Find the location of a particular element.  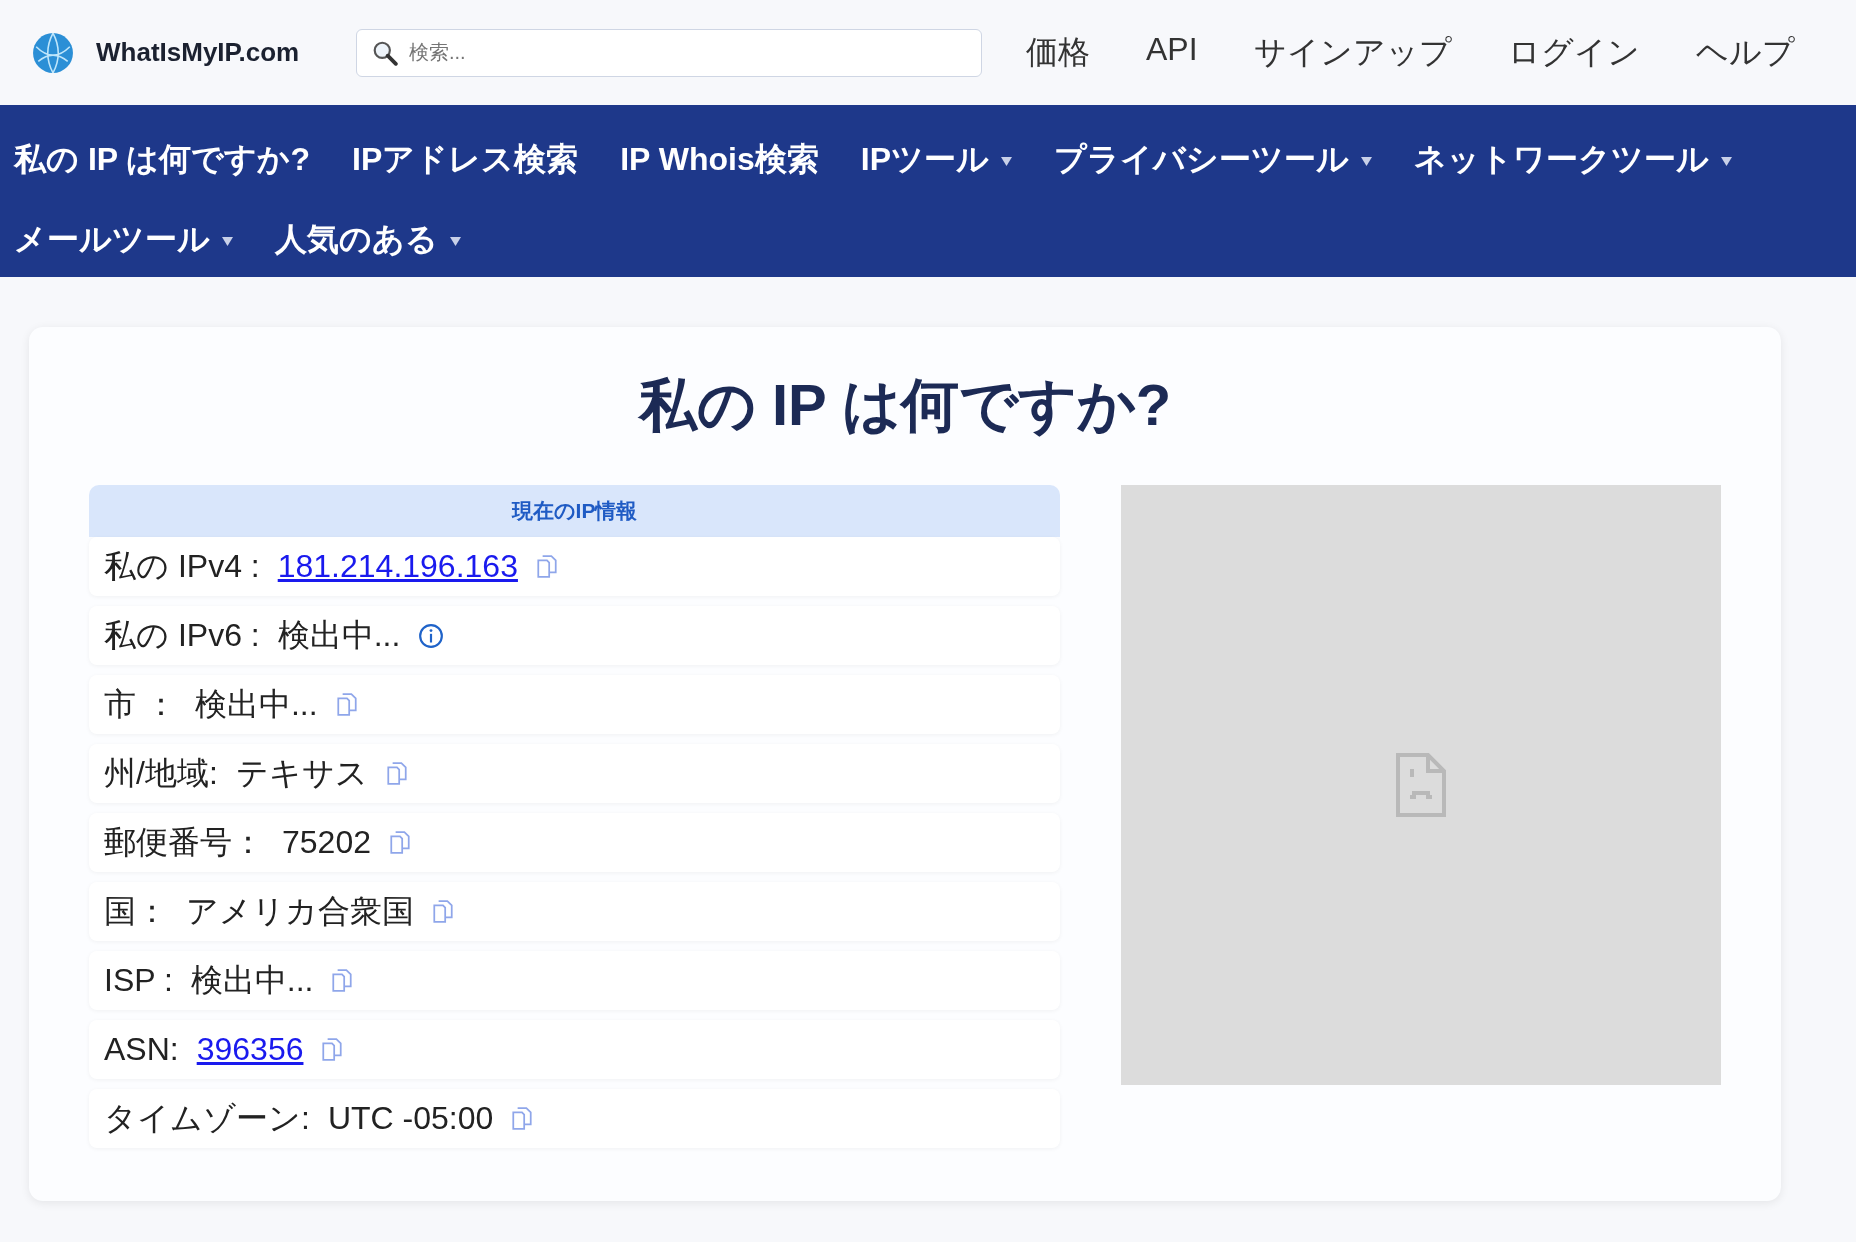

row-value: UTC -05:00 is located at coordinates (410, 1118).